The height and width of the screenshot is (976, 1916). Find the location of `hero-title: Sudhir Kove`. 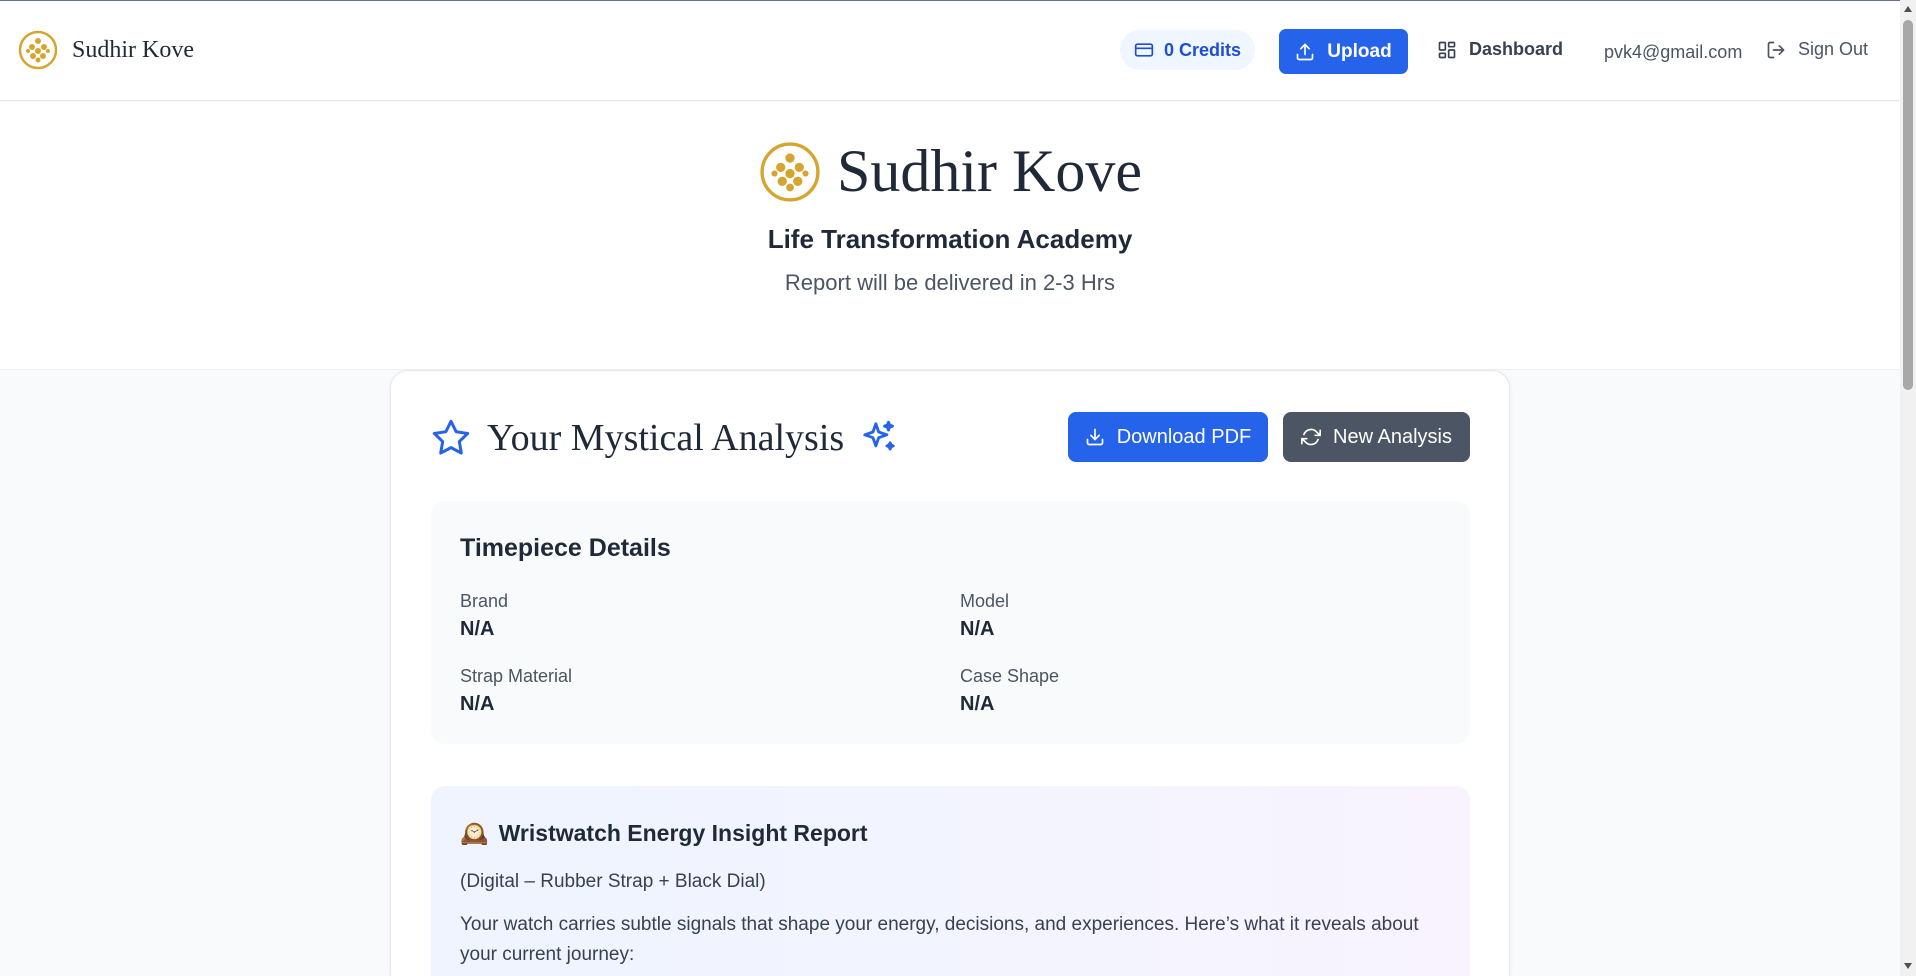

hero-title: Sudhir Kove is located at coordinates (950, 171).